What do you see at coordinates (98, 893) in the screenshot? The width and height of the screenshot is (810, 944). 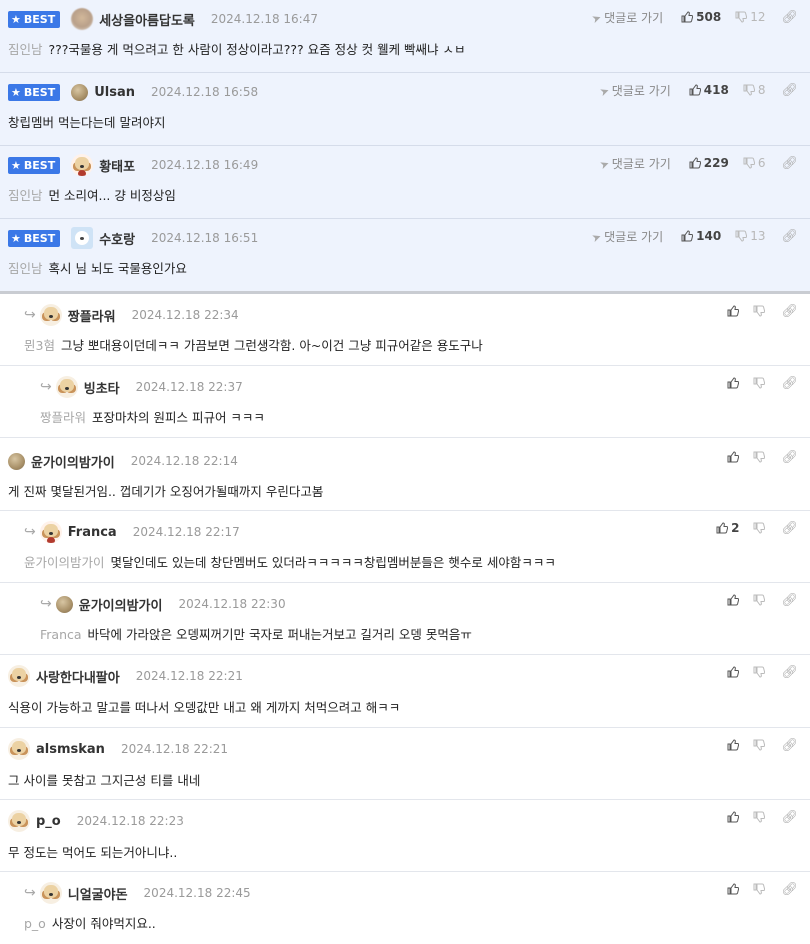 I see `comment-author: 니얼굴야돈` at bounding box center [98, 893].